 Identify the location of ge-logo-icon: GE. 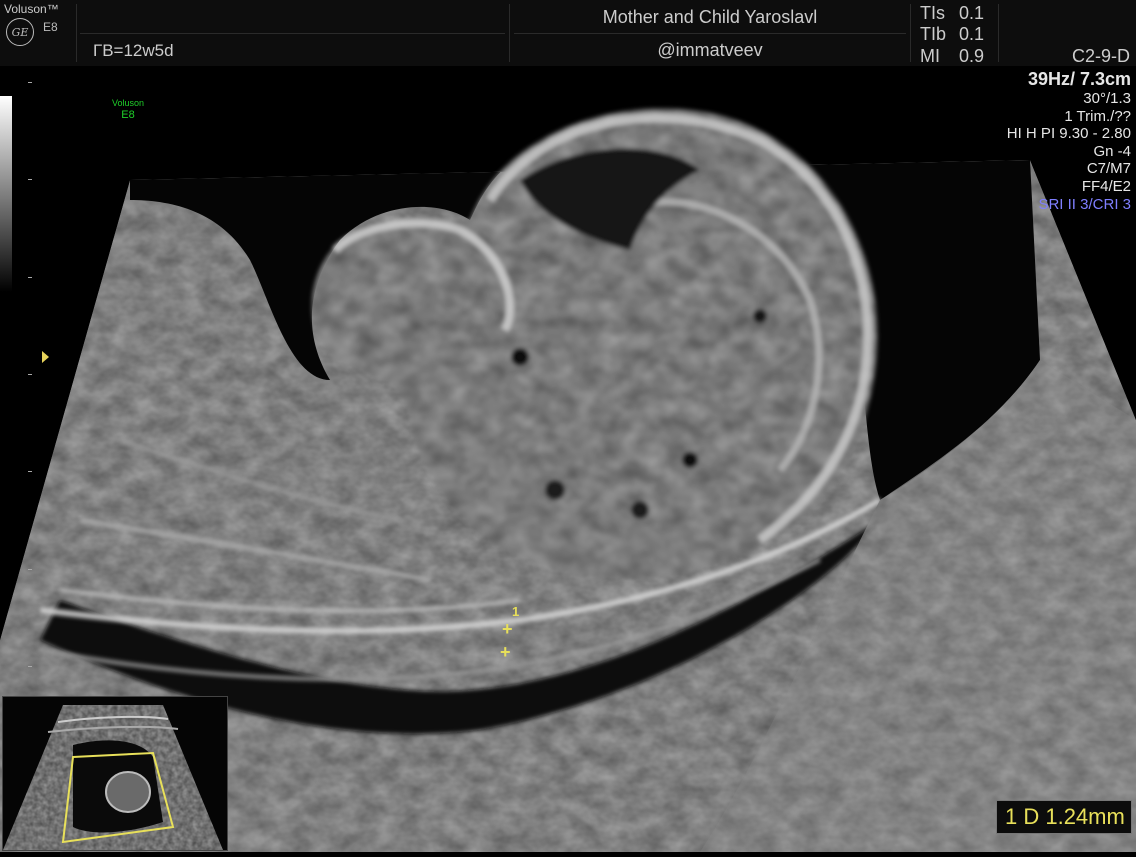
(20, 32).